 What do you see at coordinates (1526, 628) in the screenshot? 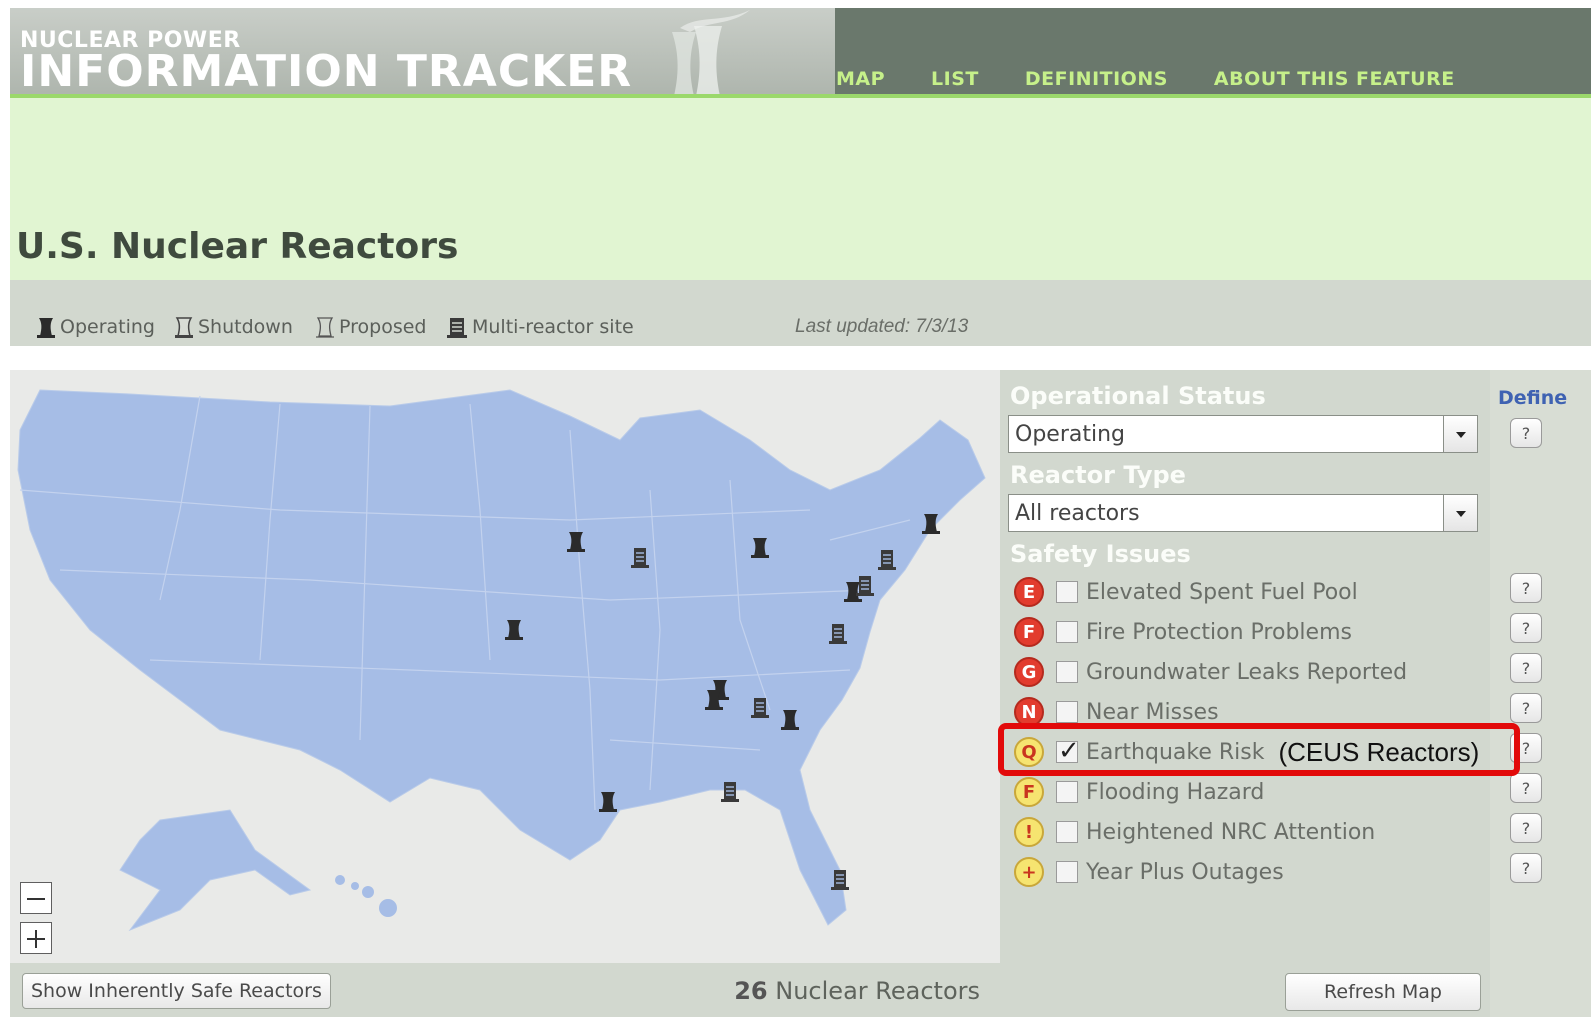
I see `help-fire-button: ?` at bounding box center [1526, 628].